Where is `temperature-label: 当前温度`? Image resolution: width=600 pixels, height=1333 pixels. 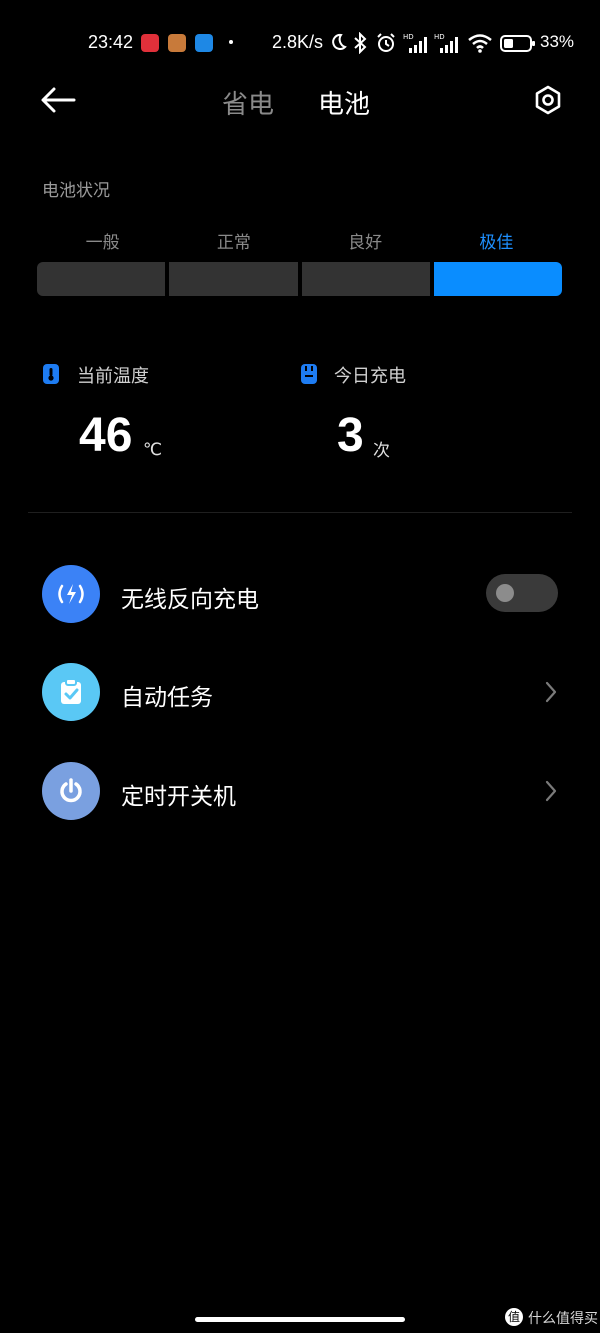
temperature-label: 当前温度 is located at coordinates (113, 376).